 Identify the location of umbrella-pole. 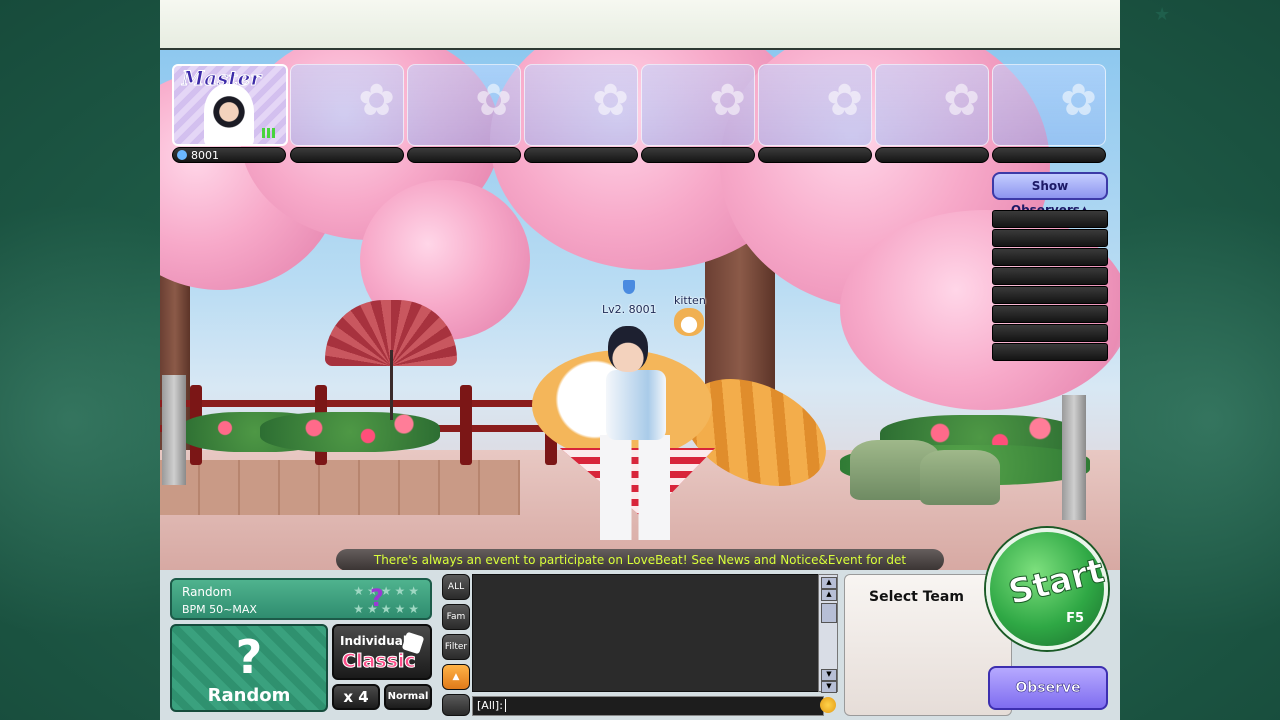
(391, 385).